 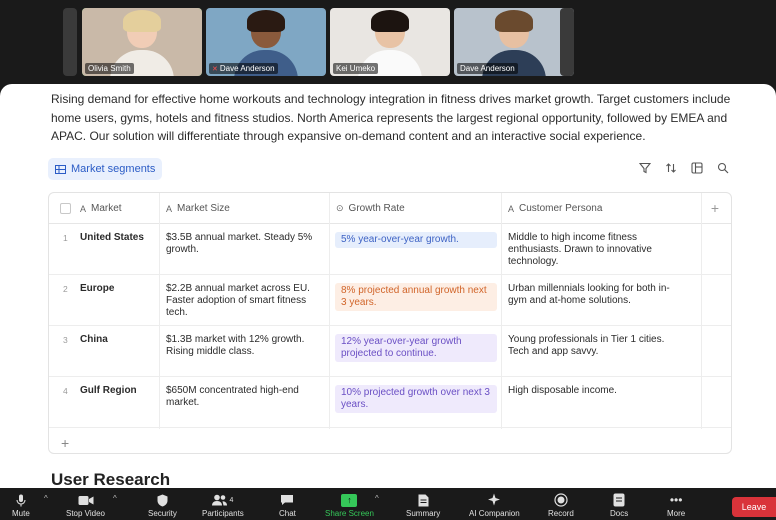 I want to click on participant-name: Kei Umeko, so click(x=356, y=68).